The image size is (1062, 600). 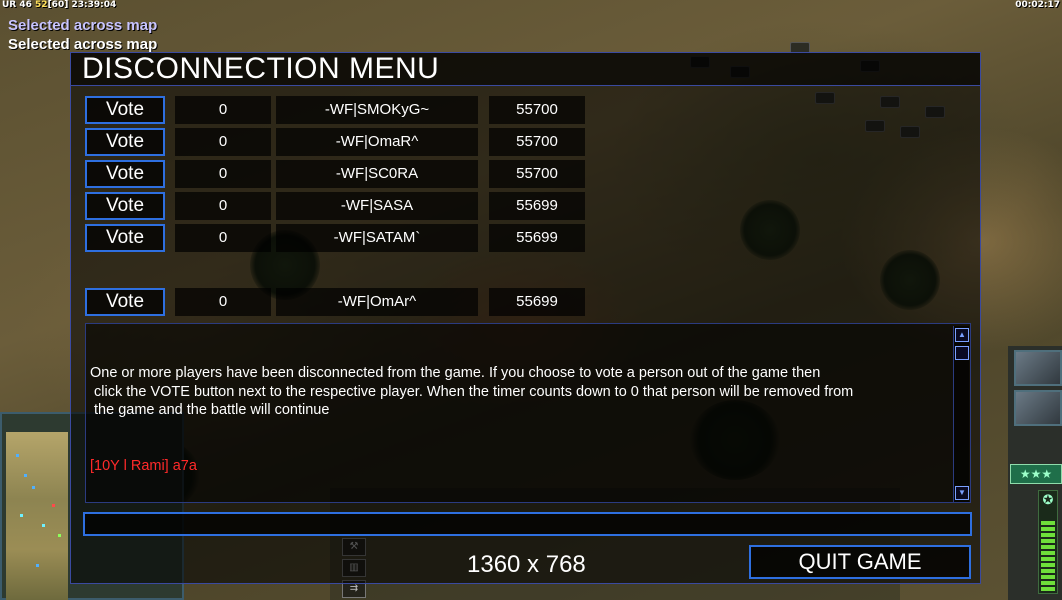 I want to click on chat-scrollbar: ▲ ▼, so click(x=961, y=414).